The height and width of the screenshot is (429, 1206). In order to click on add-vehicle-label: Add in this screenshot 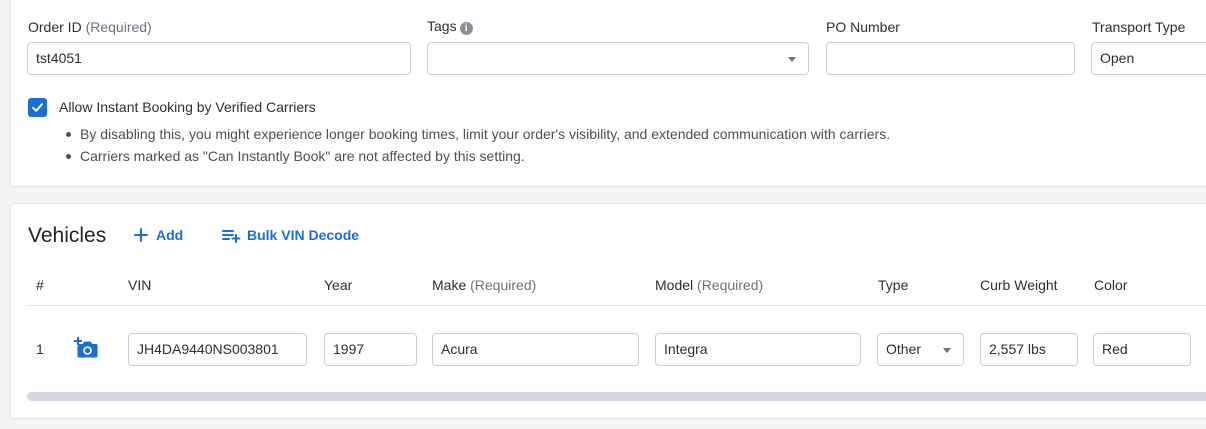, I will do `click(170, 235)`.